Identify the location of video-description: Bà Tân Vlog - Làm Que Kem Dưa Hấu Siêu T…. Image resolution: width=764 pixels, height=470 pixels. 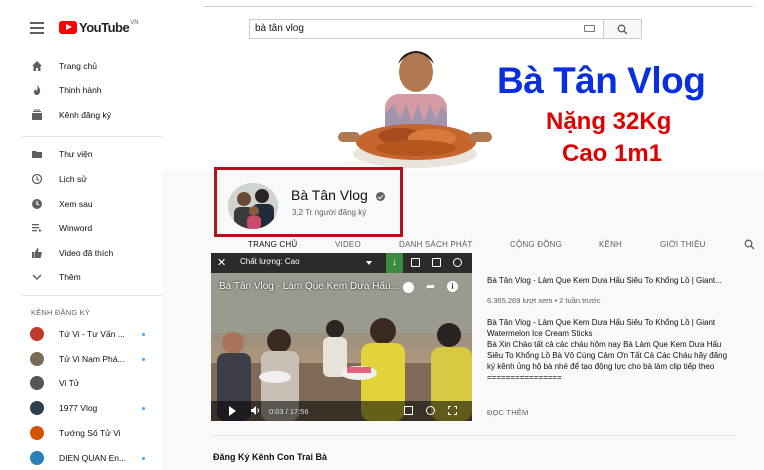
(607, 350).